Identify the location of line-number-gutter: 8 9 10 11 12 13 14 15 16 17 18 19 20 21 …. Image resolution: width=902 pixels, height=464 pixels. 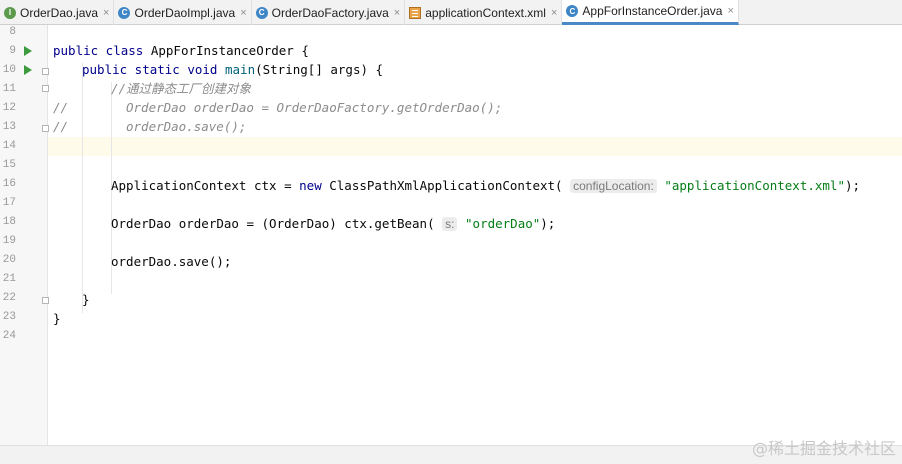
(24, 244).